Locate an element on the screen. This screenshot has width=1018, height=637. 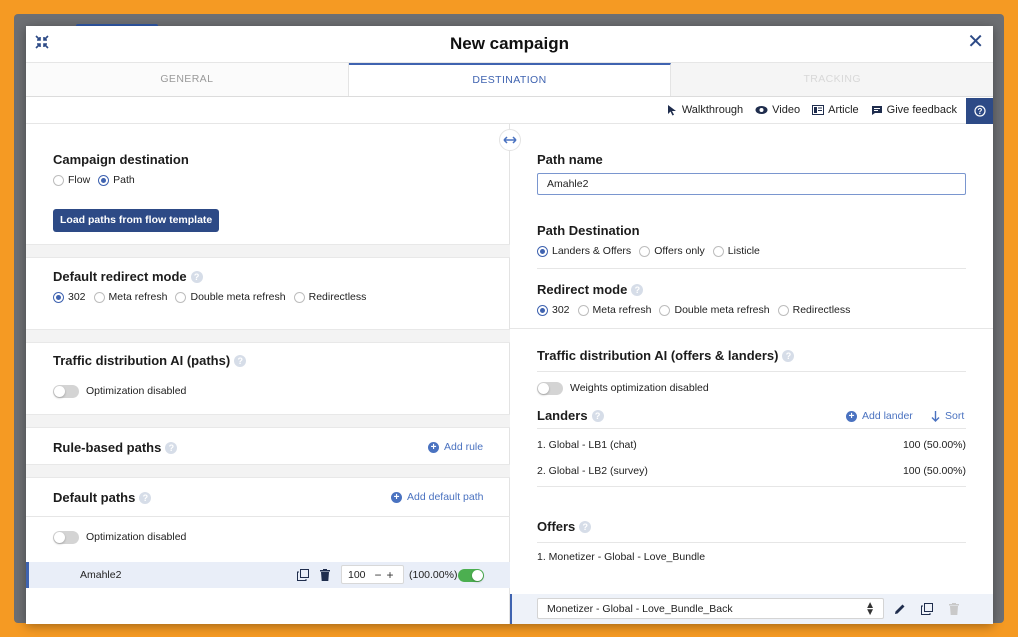
help-button: ? is located at coordinates (979, 111).